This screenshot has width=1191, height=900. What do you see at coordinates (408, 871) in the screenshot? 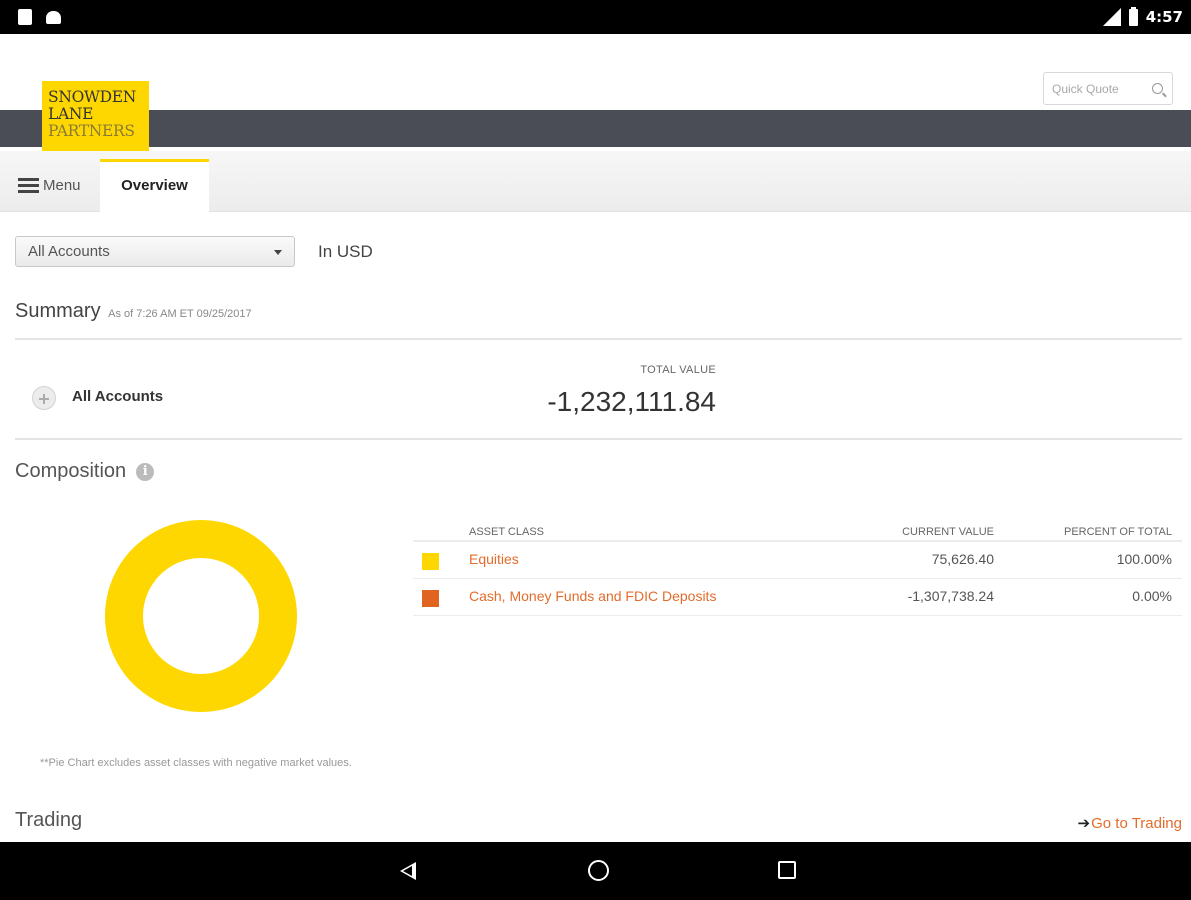
I see `back-icon` at bounding box center [408, 871].